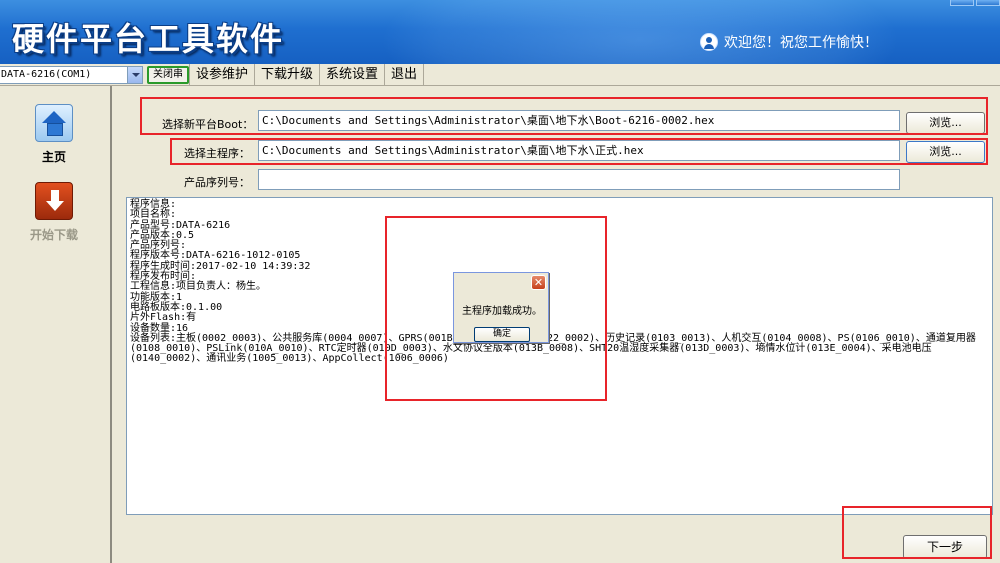 This screenshot has width=1000, height=563. What do you see at coordinates (579, 151) in the screenshot?
I see `annotation-main-row` at bounding box center [579, 151].